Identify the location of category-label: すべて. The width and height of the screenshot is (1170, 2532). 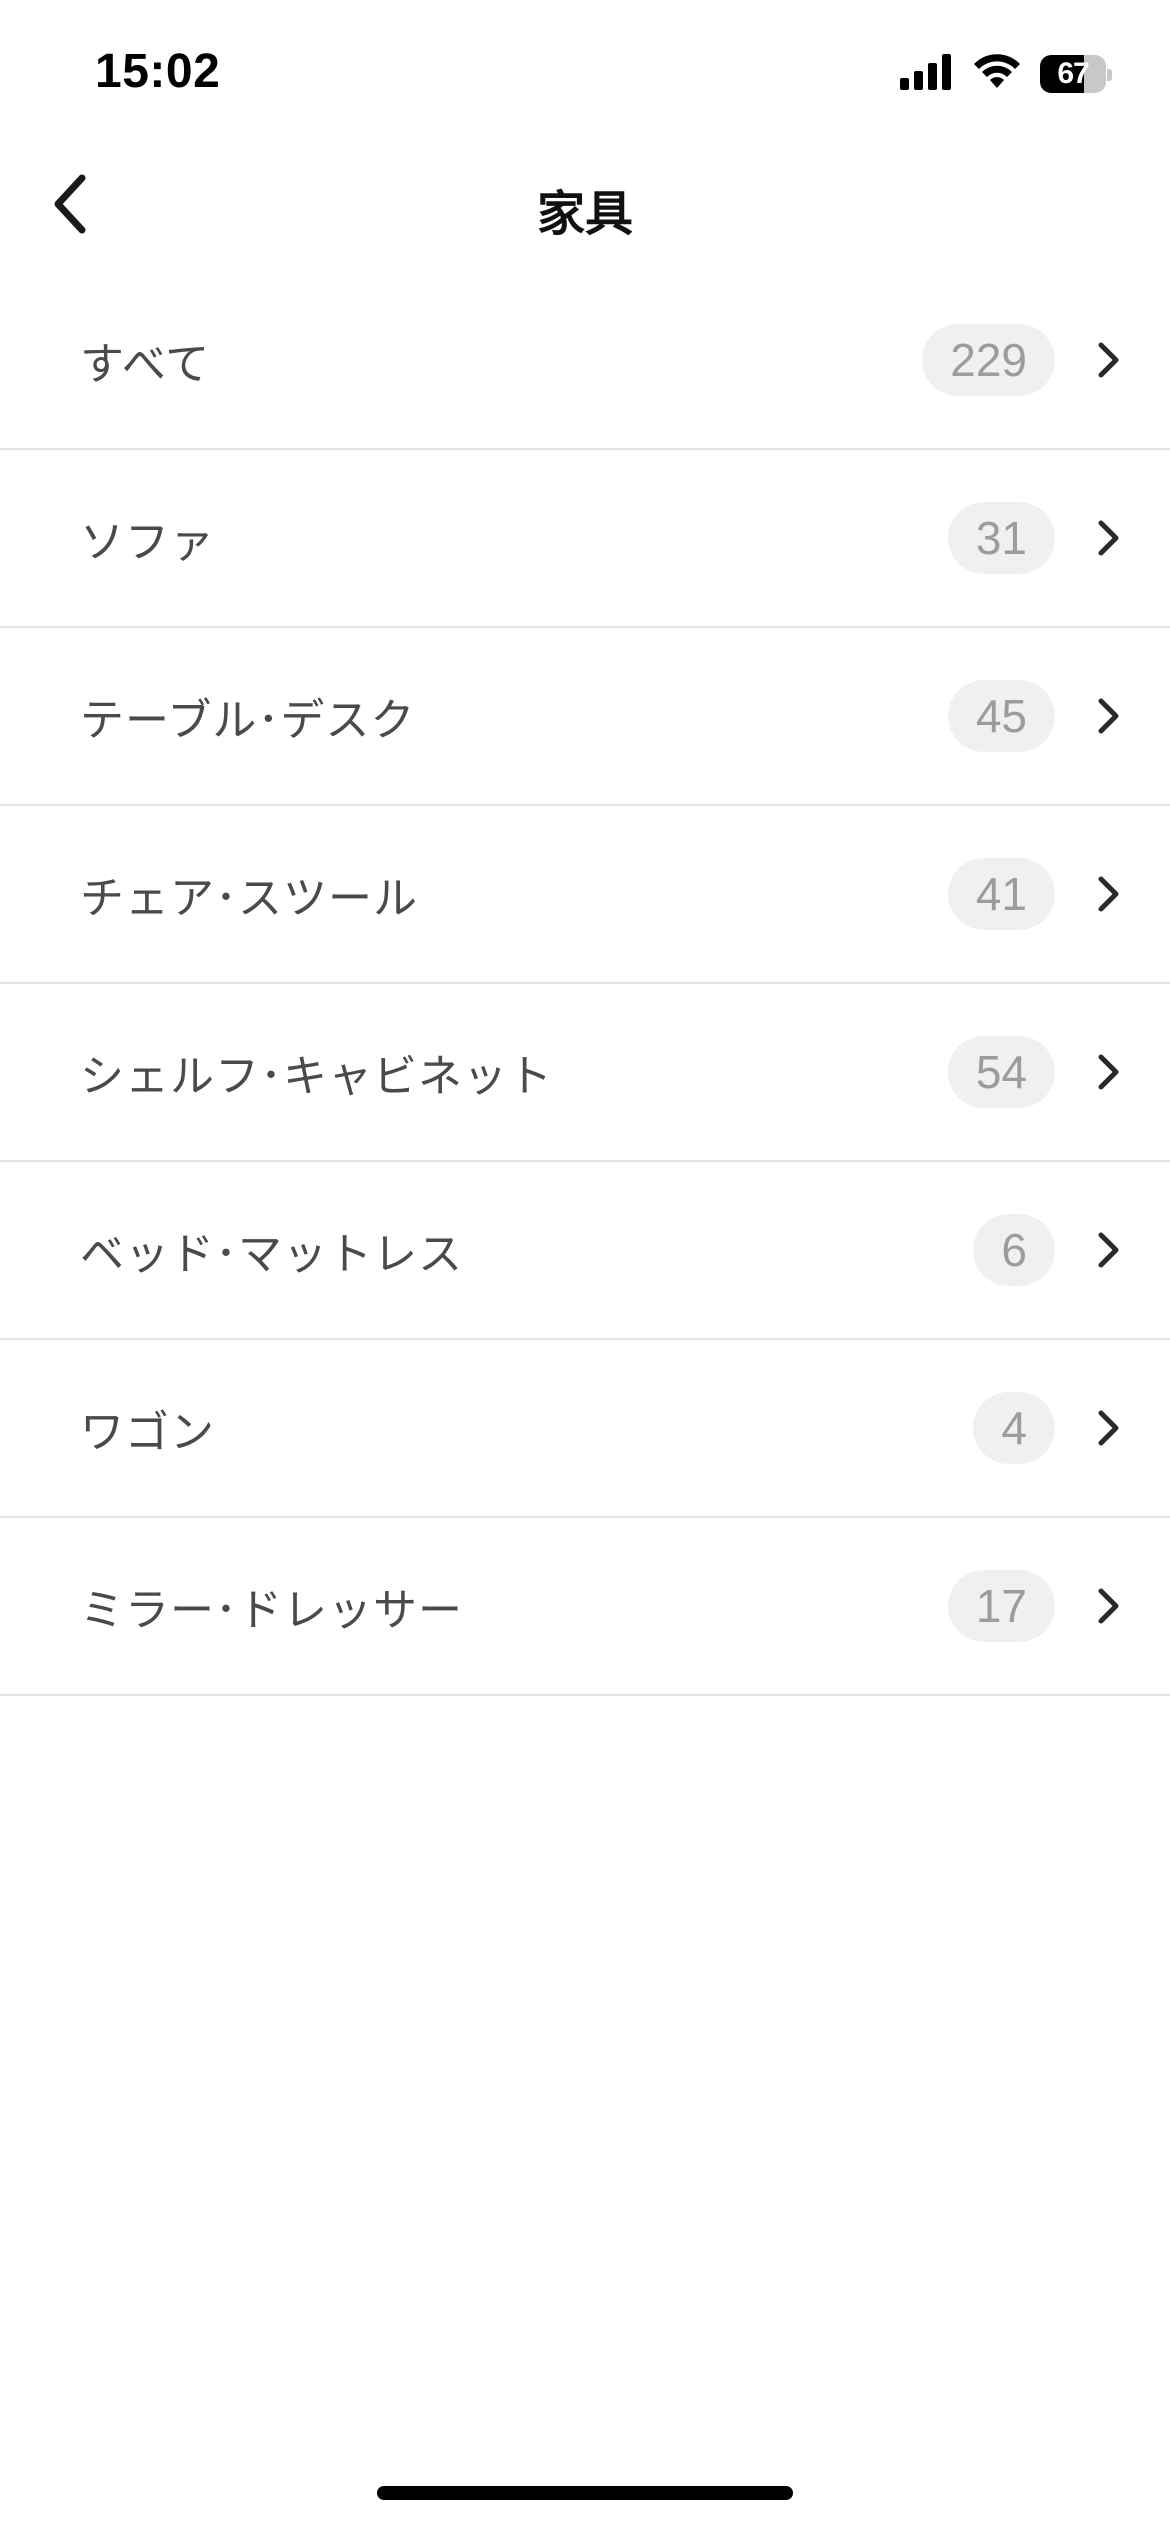
(145, 364).